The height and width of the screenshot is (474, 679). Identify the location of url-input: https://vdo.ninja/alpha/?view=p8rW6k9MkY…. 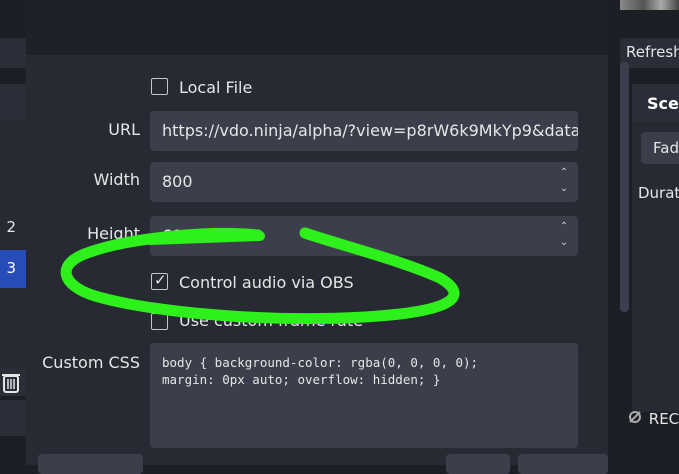
(364, 131).